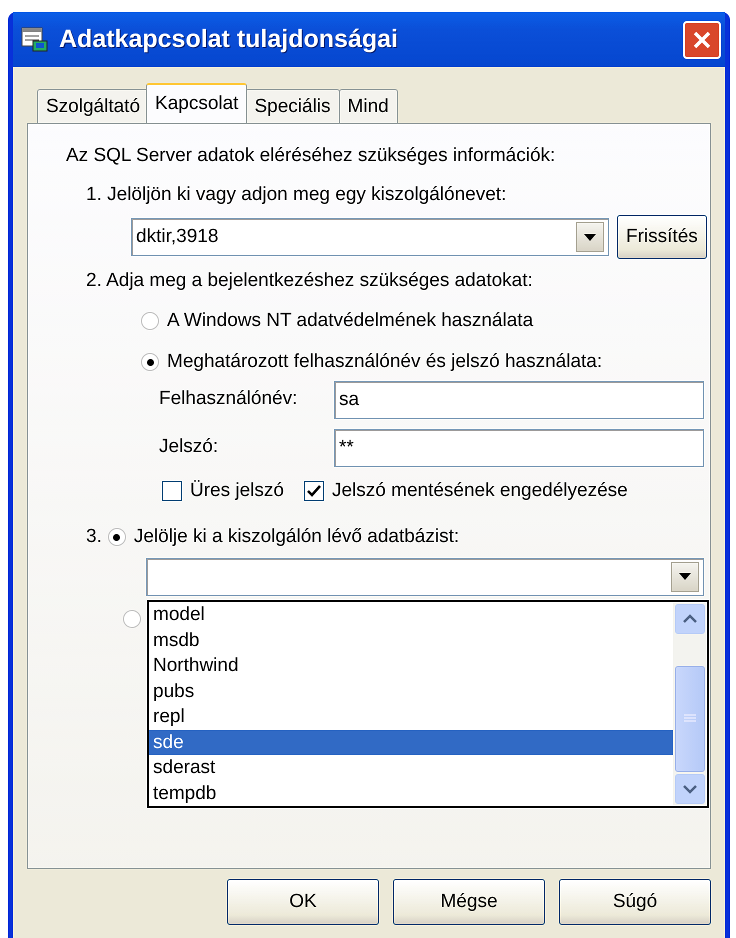 The width and height of the screenshot is (736, 938). I want to click on tab: Speciális, so click(292, 106).